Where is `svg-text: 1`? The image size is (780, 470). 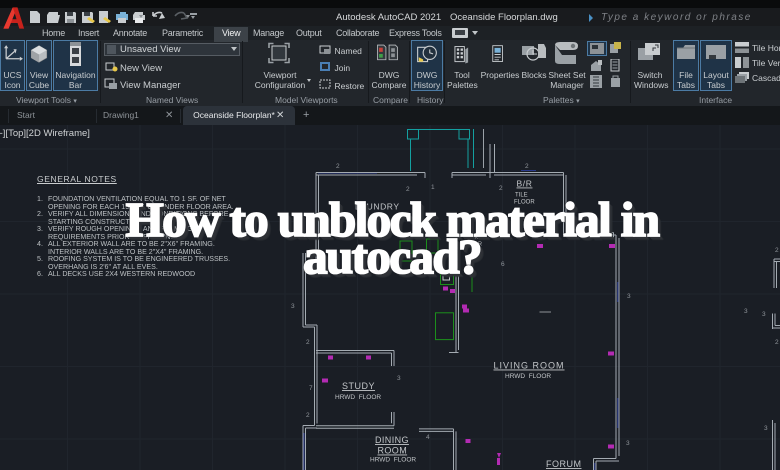
svg-text: 1 is located at coordinates (433, 187).